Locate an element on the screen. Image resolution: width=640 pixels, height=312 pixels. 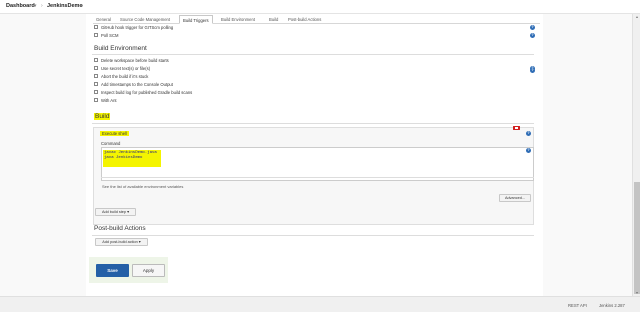
option-label: Add timestamps to the Console Output is located at coordinates (137, 84).